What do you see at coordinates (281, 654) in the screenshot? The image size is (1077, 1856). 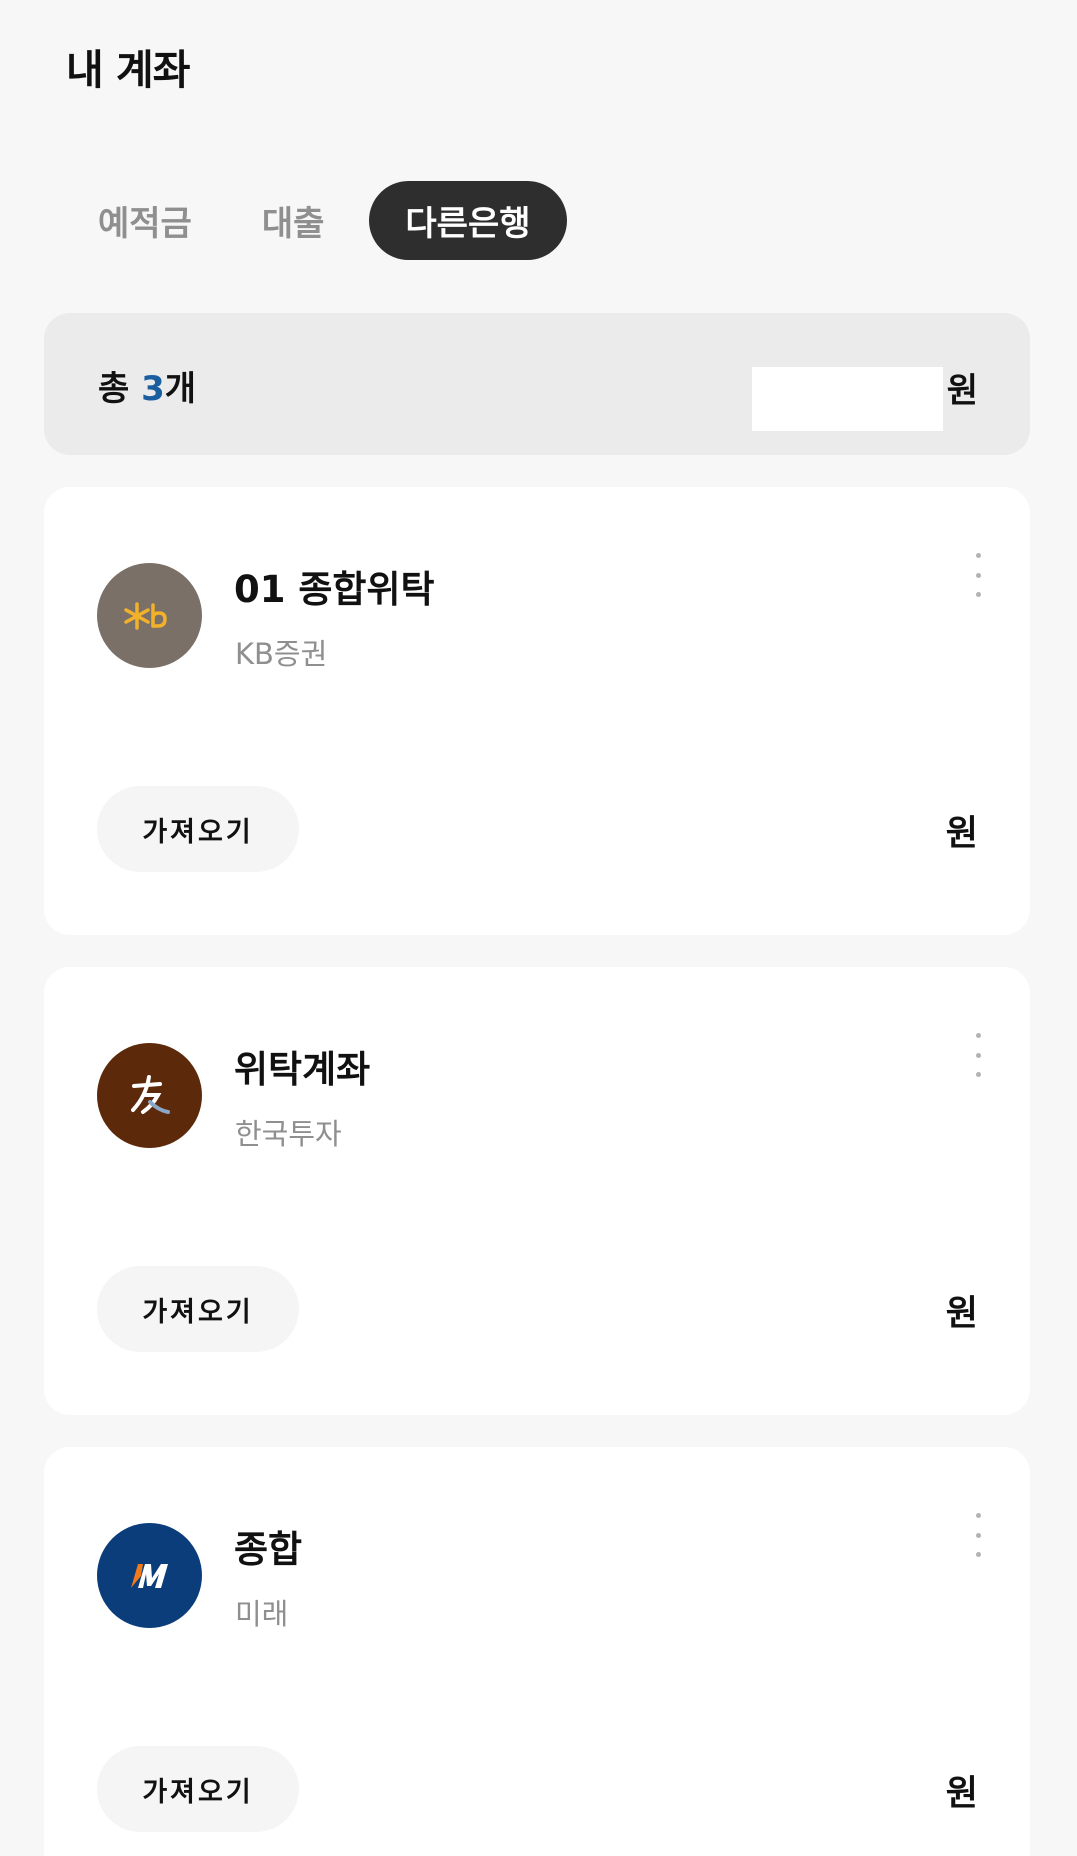 I see `bank-name: KB증권` at bounding box center [281, 654].